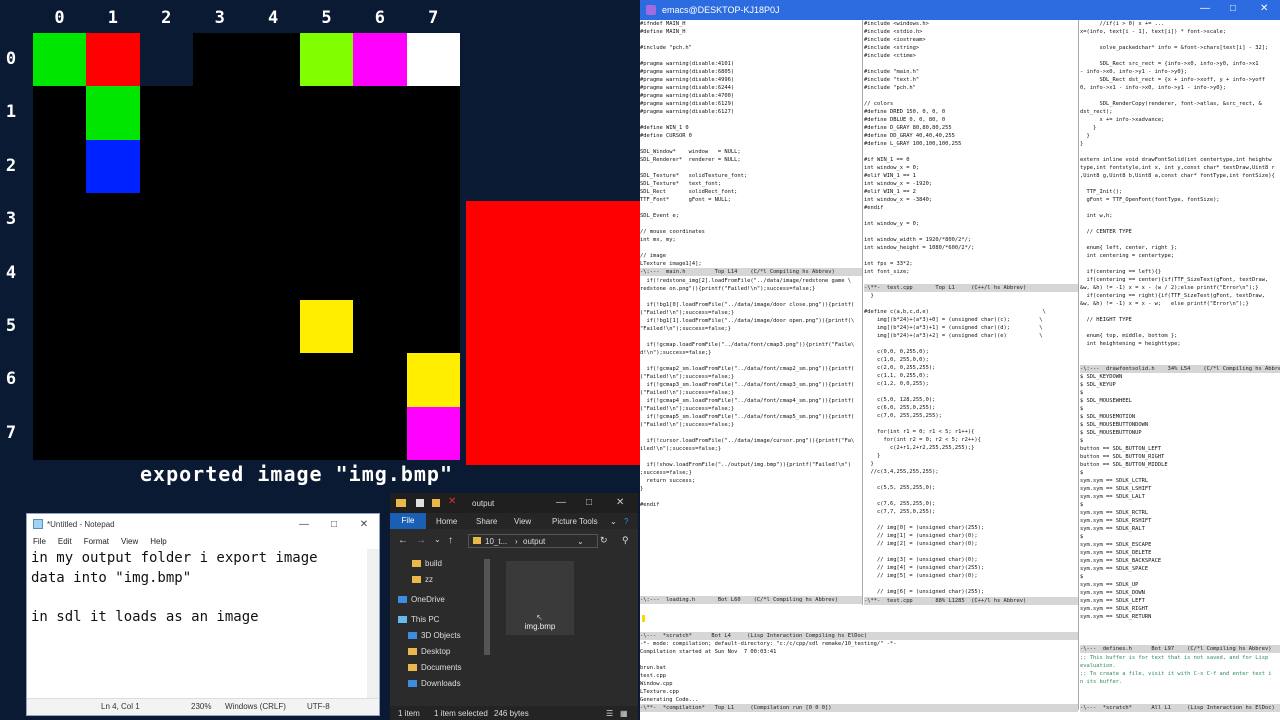 The height and width of the screenshot is (720, 1280). I want to click on notepad-titlebar: *Untitled - Notepad — □ ✕, so click(203, 524).